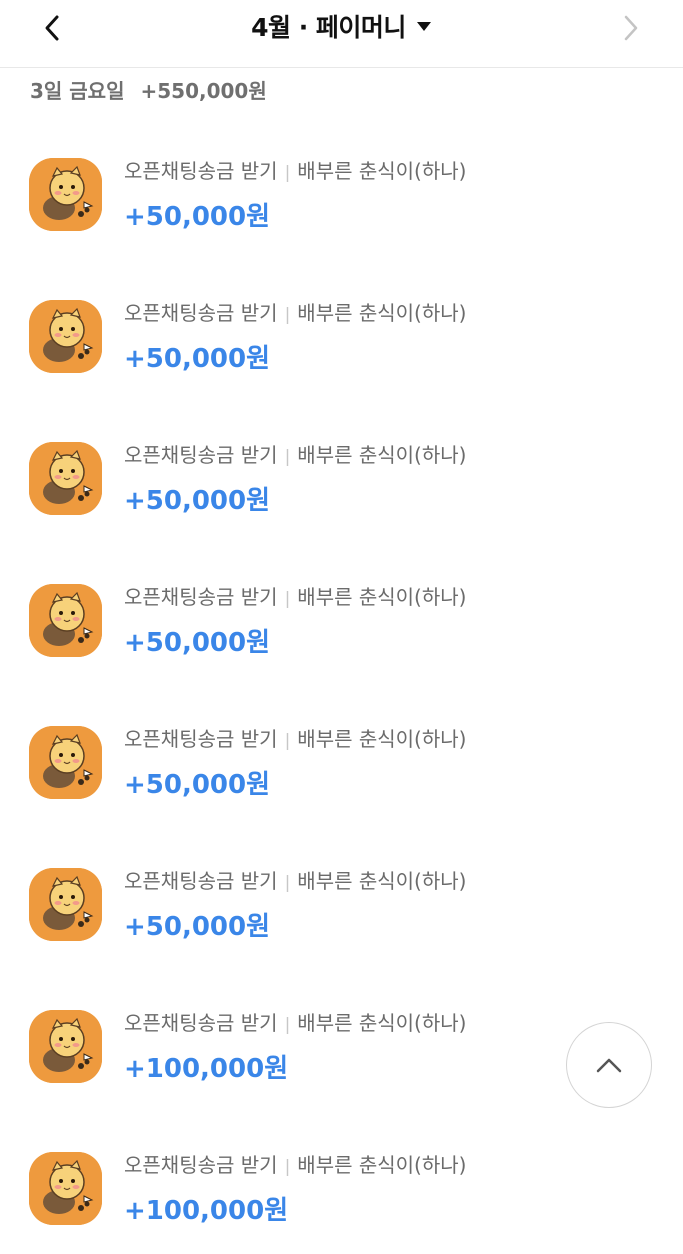 Image resolution: width=683 pixels, height=1254 pixels. I want to click on chevron-up-icon, so click(609, 1065).